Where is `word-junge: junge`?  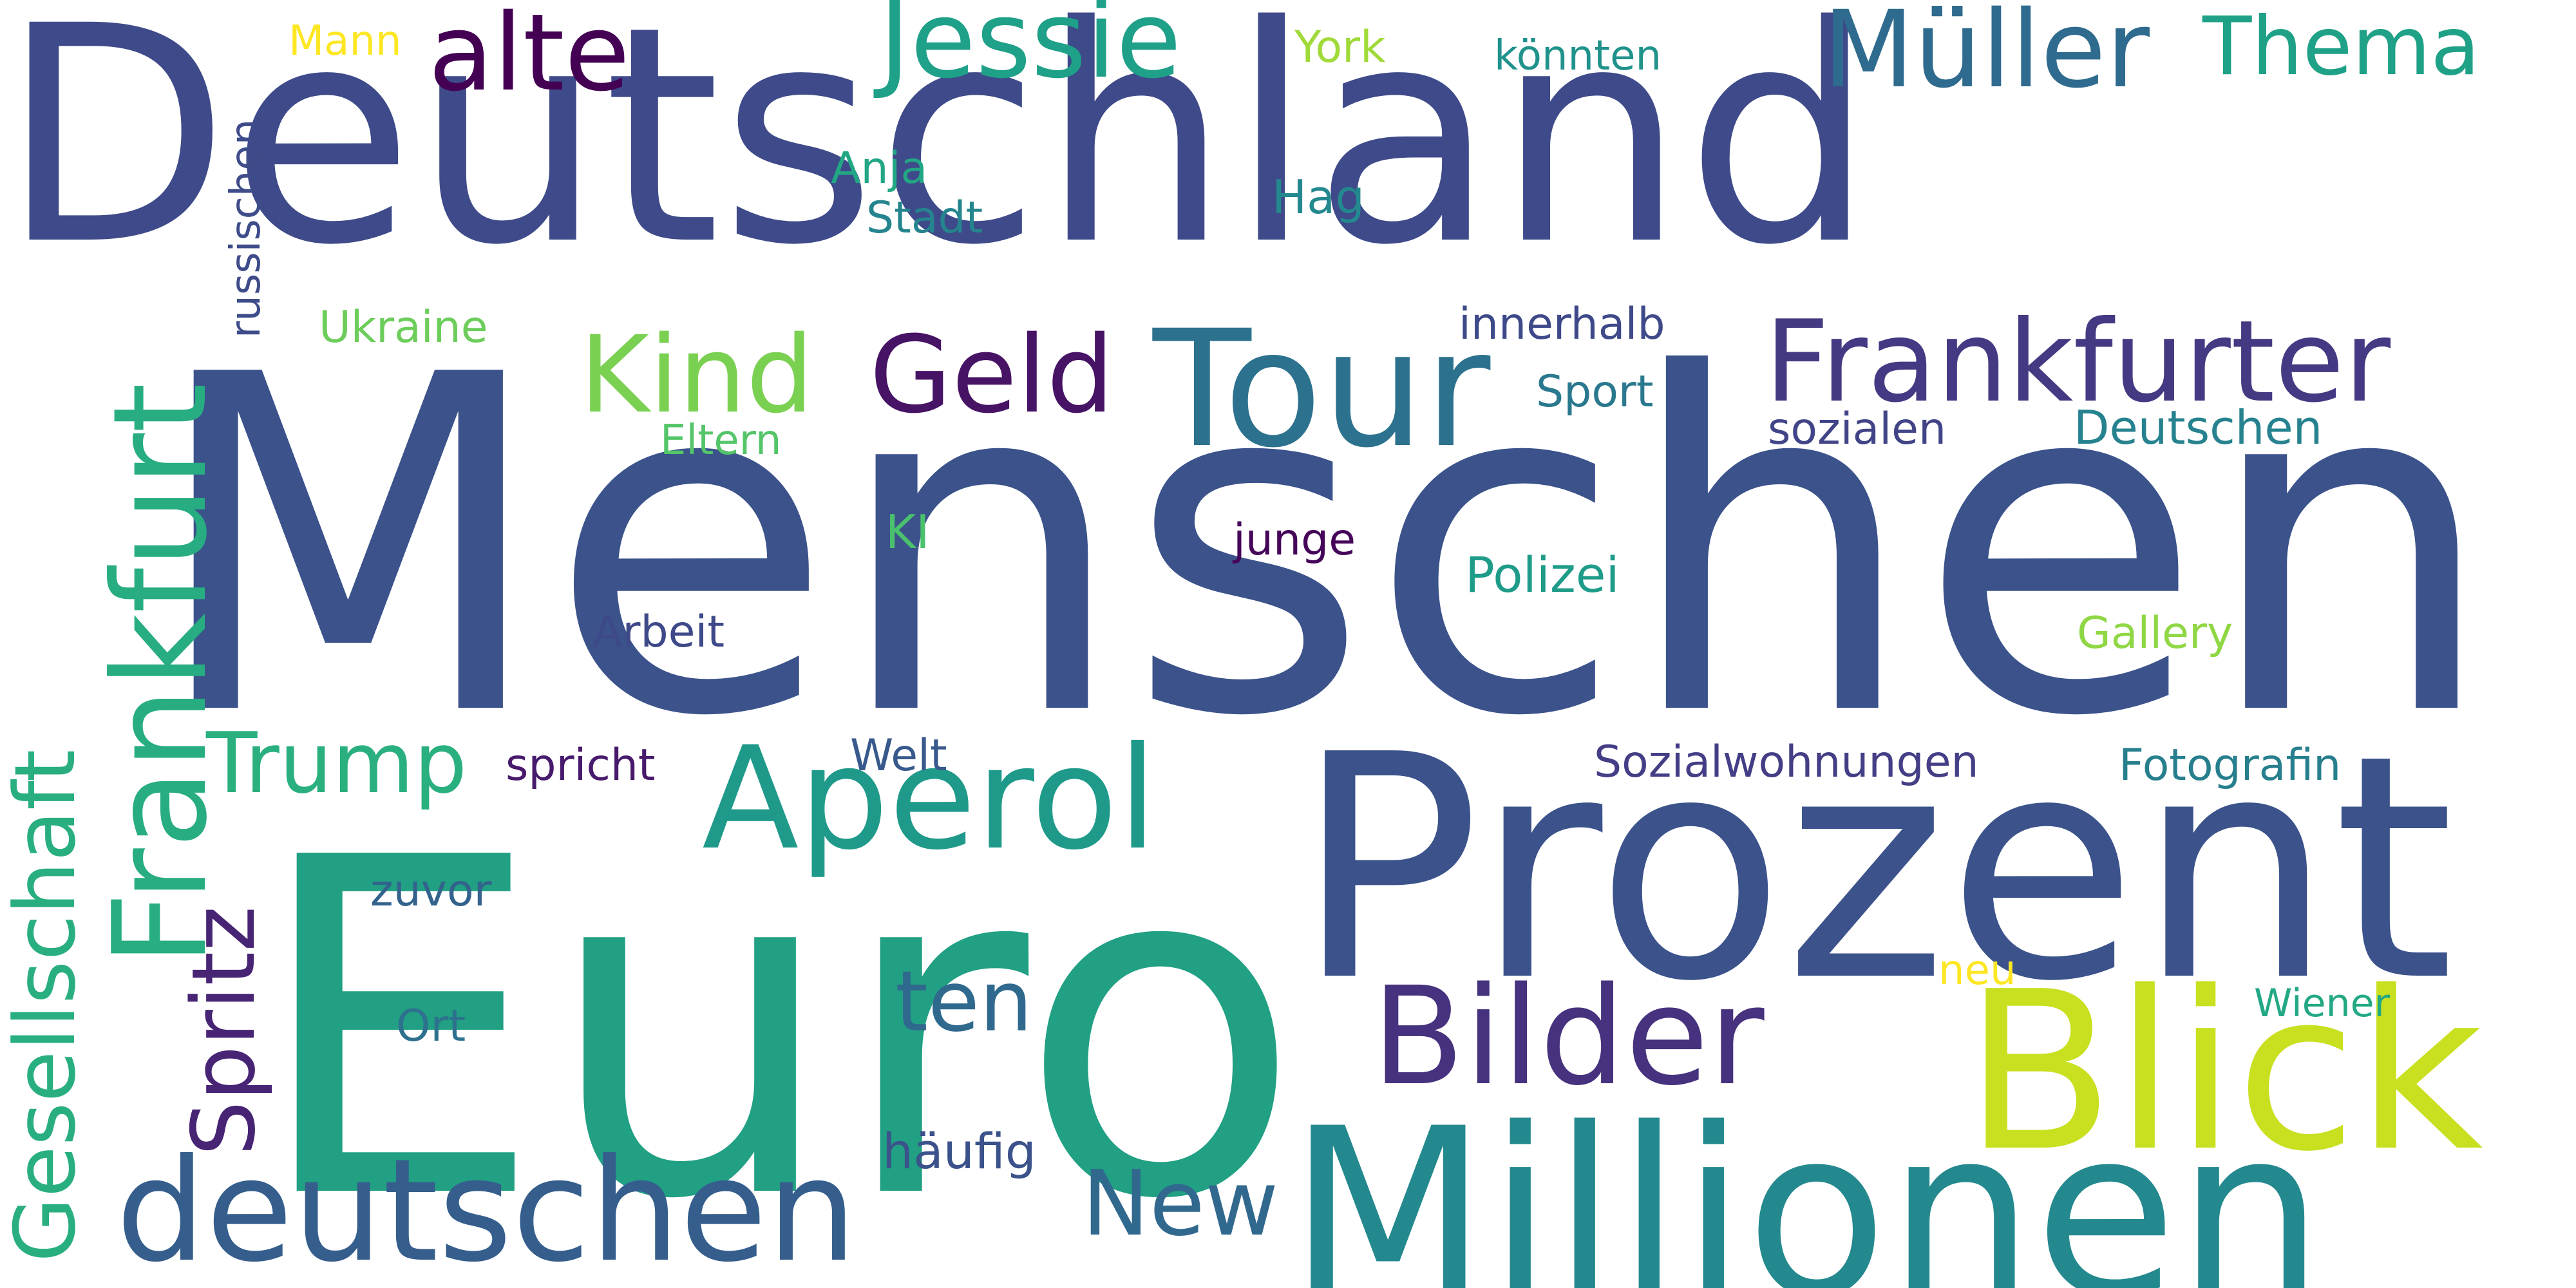 word-junge: junge is located at coordinates (1294, 540).